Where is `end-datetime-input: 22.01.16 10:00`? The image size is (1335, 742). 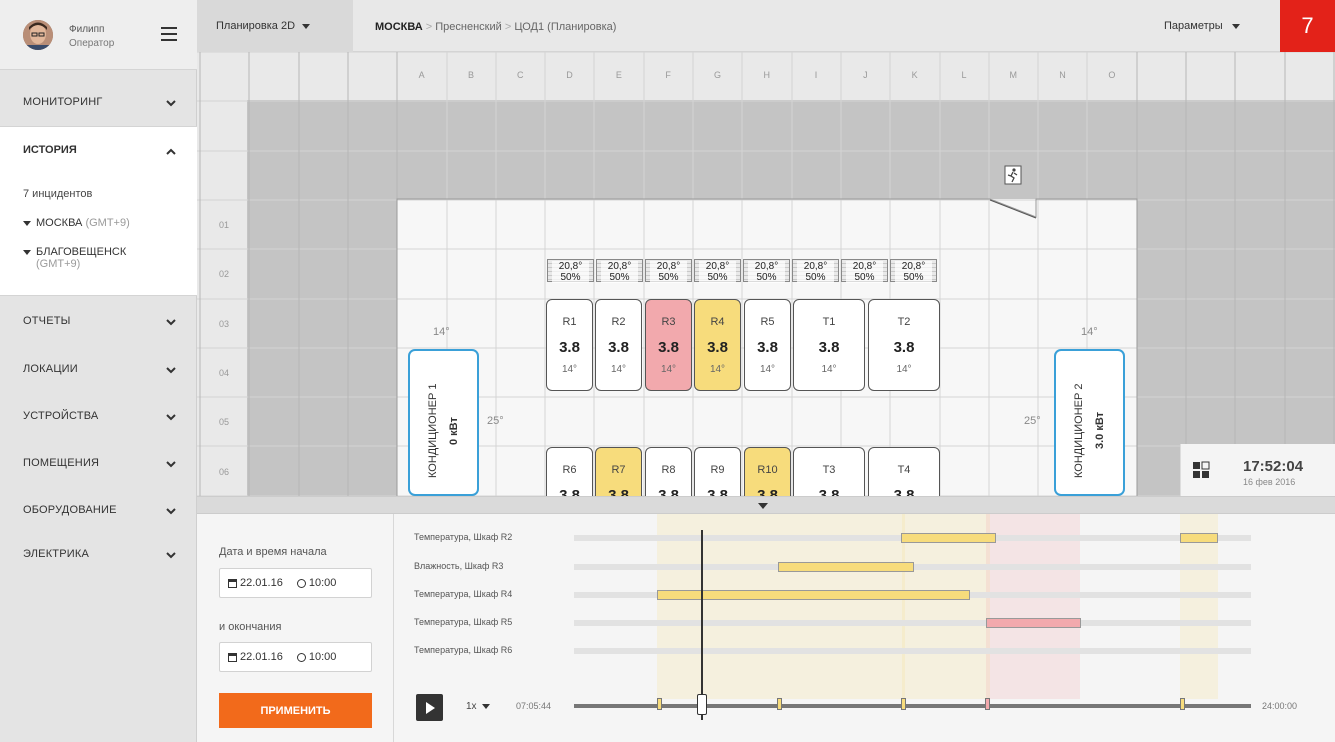
end-datetime-input: 22.01.16 10:00 is located at coordinates (295, 657).